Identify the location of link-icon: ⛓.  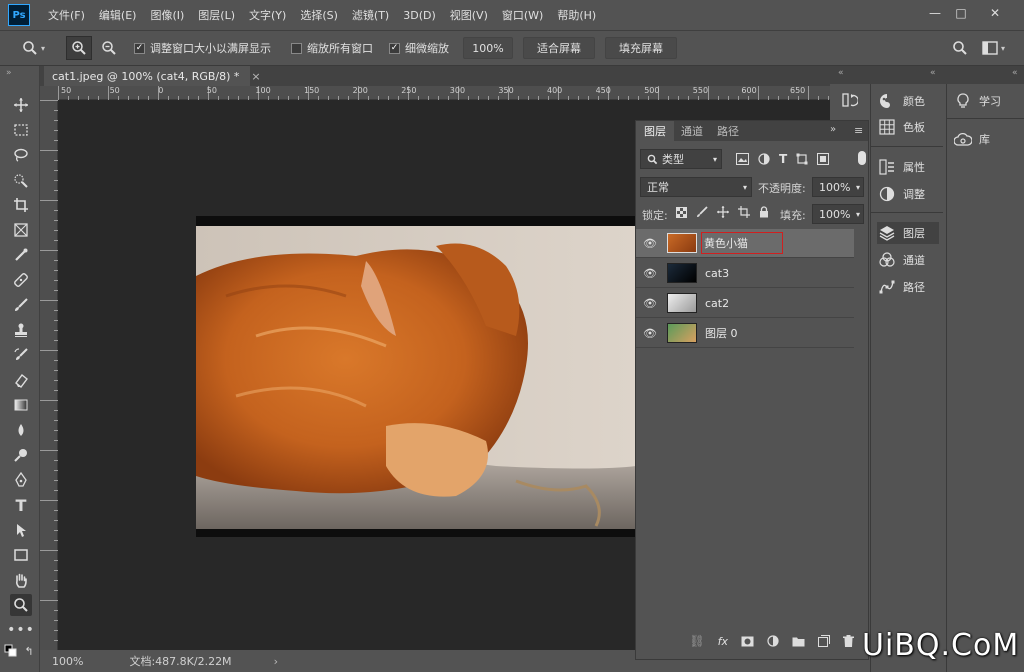
(696, 641).